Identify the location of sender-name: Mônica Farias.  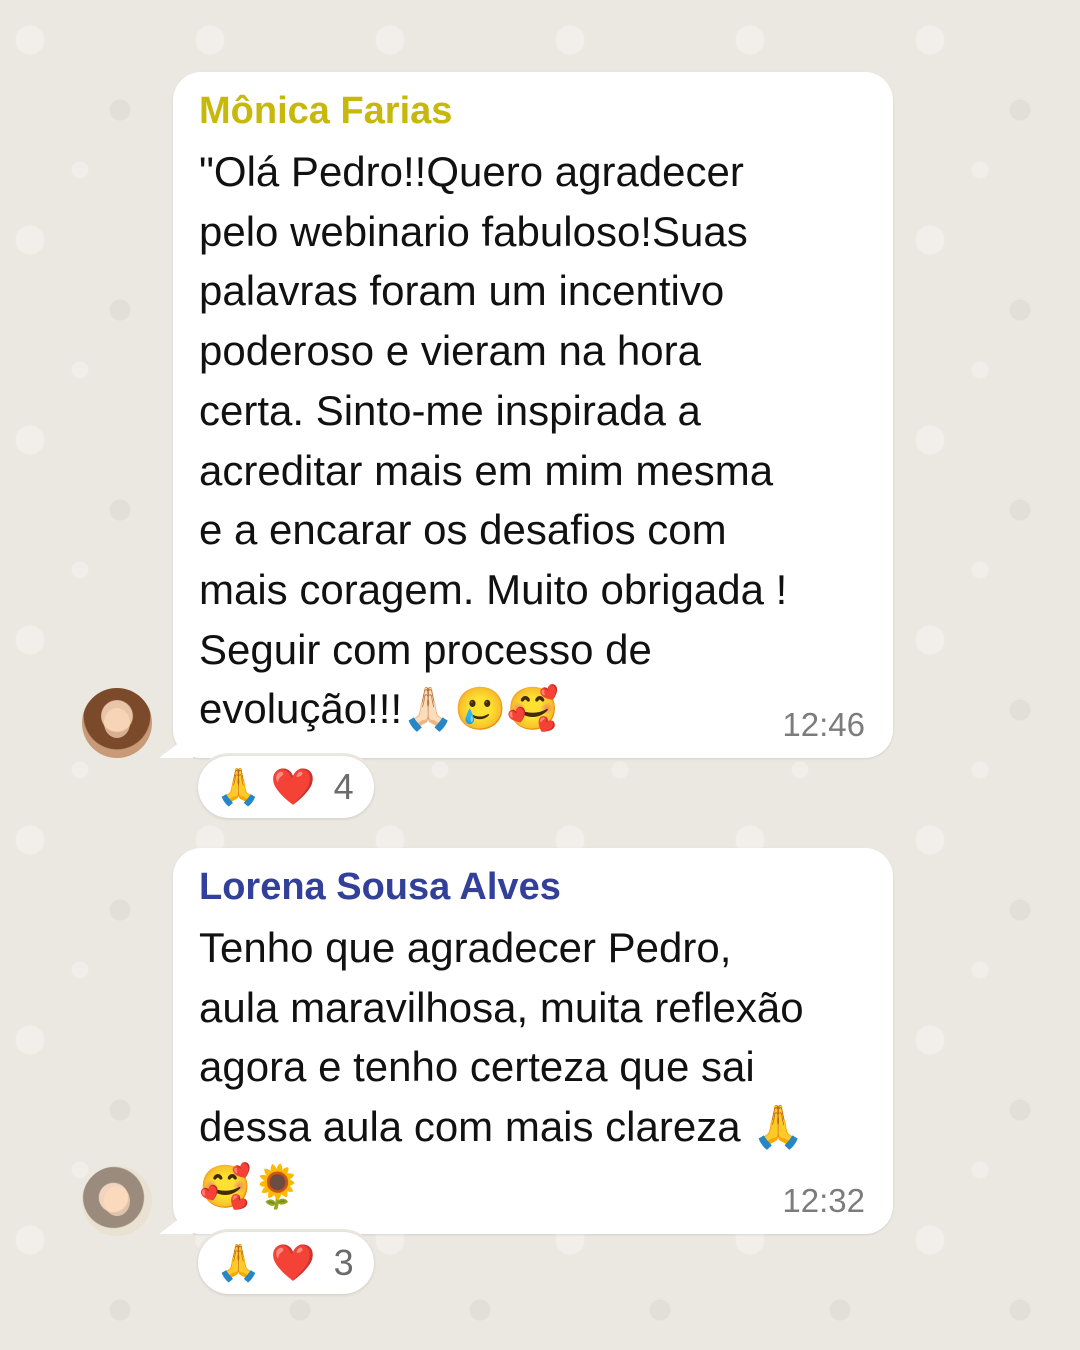
(532, 111).